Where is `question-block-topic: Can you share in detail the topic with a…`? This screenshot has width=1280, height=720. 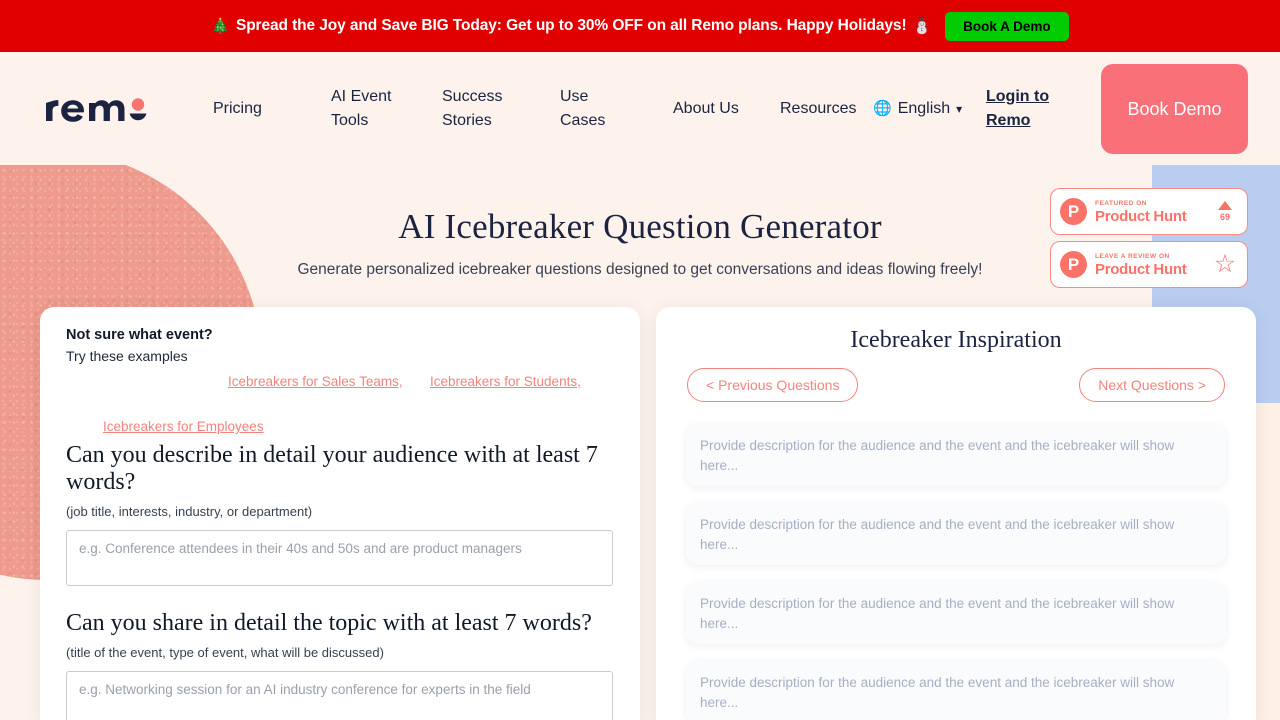 question-block-topic: Can you share in detail the topic with a… is located at coordinates (340, 665).